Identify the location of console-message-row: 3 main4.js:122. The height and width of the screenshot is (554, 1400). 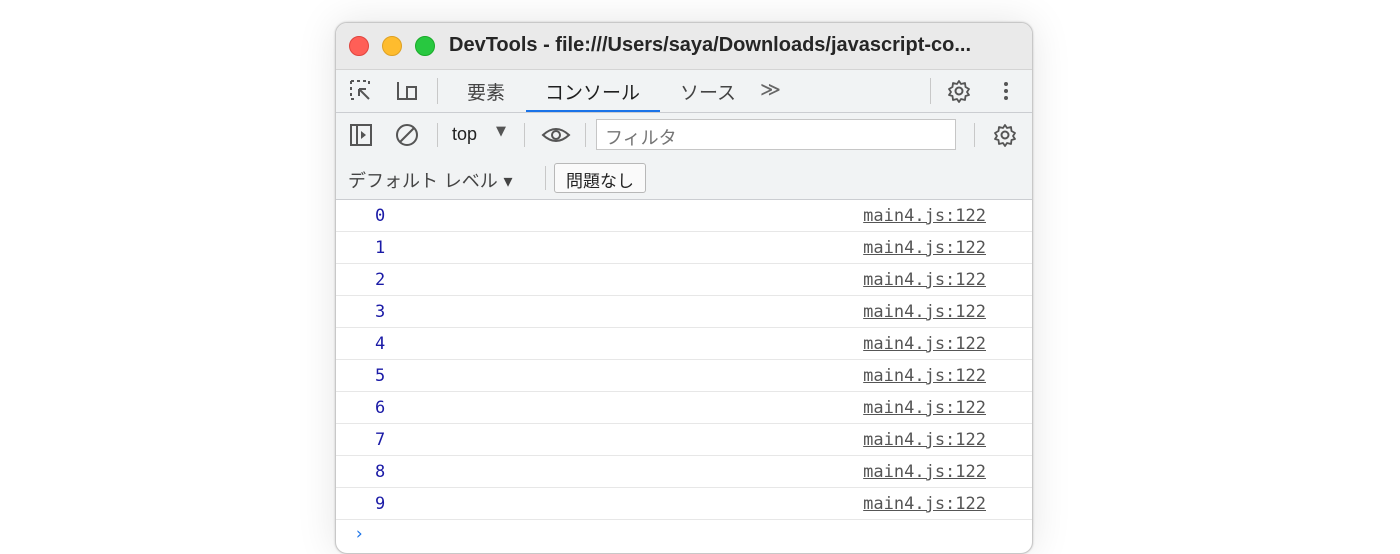
(684, 312).